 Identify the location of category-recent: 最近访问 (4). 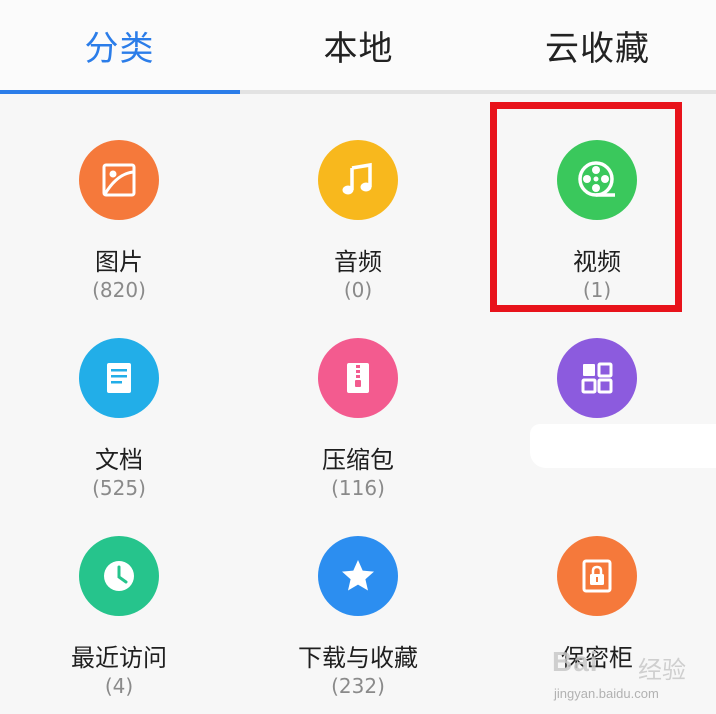
(119, 614).